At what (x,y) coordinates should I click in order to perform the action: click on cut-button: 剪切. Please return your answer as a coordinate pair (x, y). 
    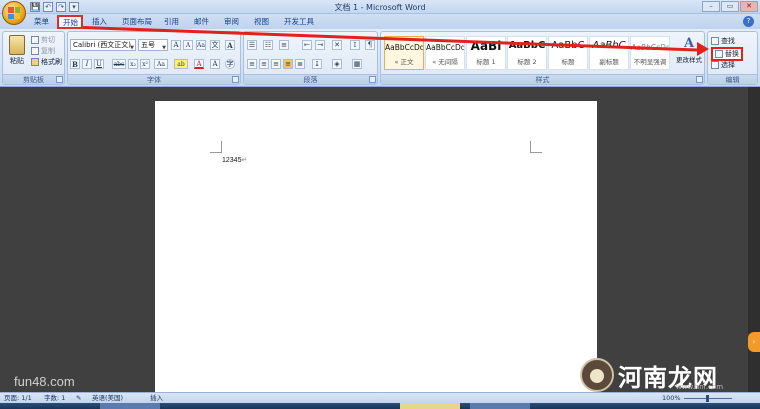
    Looking at the image, I should click on (43, 40).